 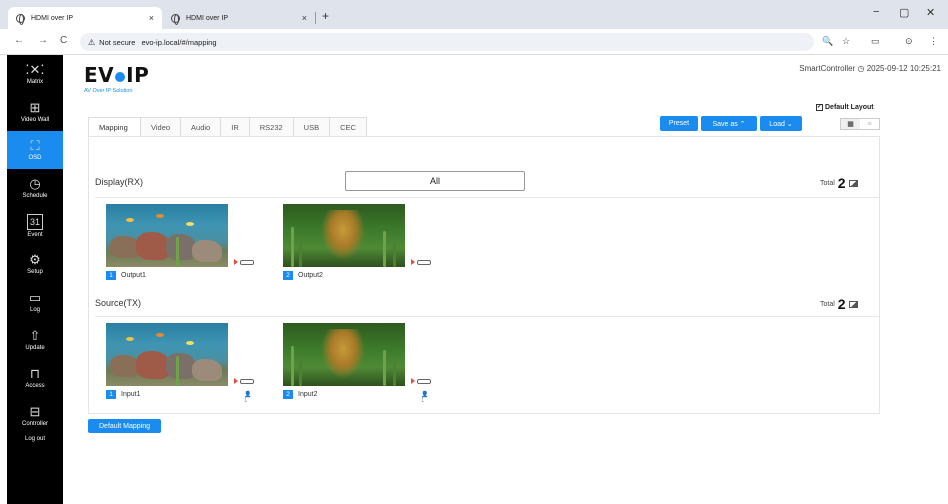 What do you see at coordinates (35, 69) in the screenshot?
I see `matrix-icon: ⁚✕⁚` at bounding box center [35, 69].